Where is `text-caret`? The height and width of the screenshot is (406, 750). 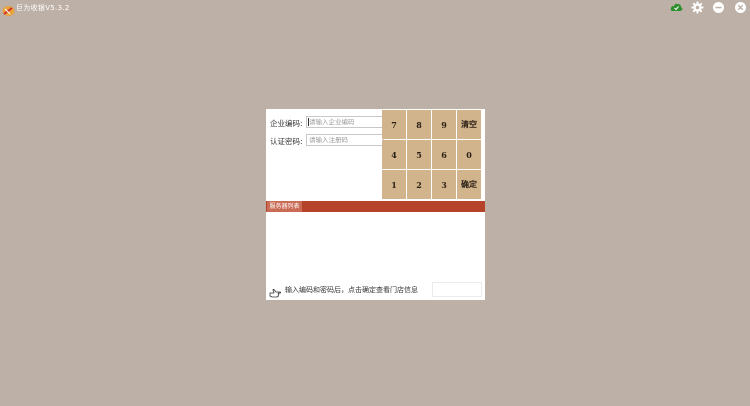
text-caret is located at coordinates (308, 122).